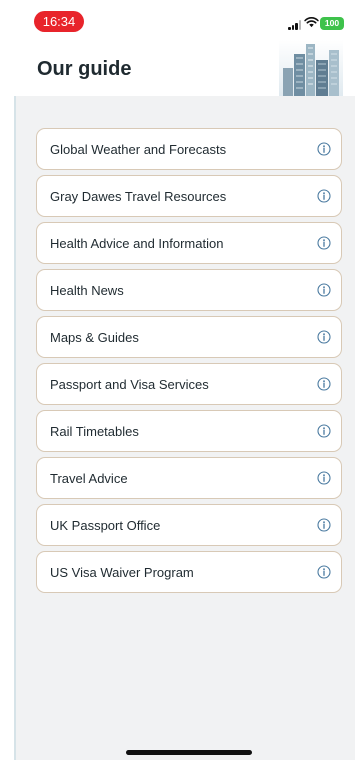 The height and width of the screenshot is (760, 355). What do you see at coordinates (189, 752) in the screenshot?
I see `home-indicator` at bounding box center [189, 752].